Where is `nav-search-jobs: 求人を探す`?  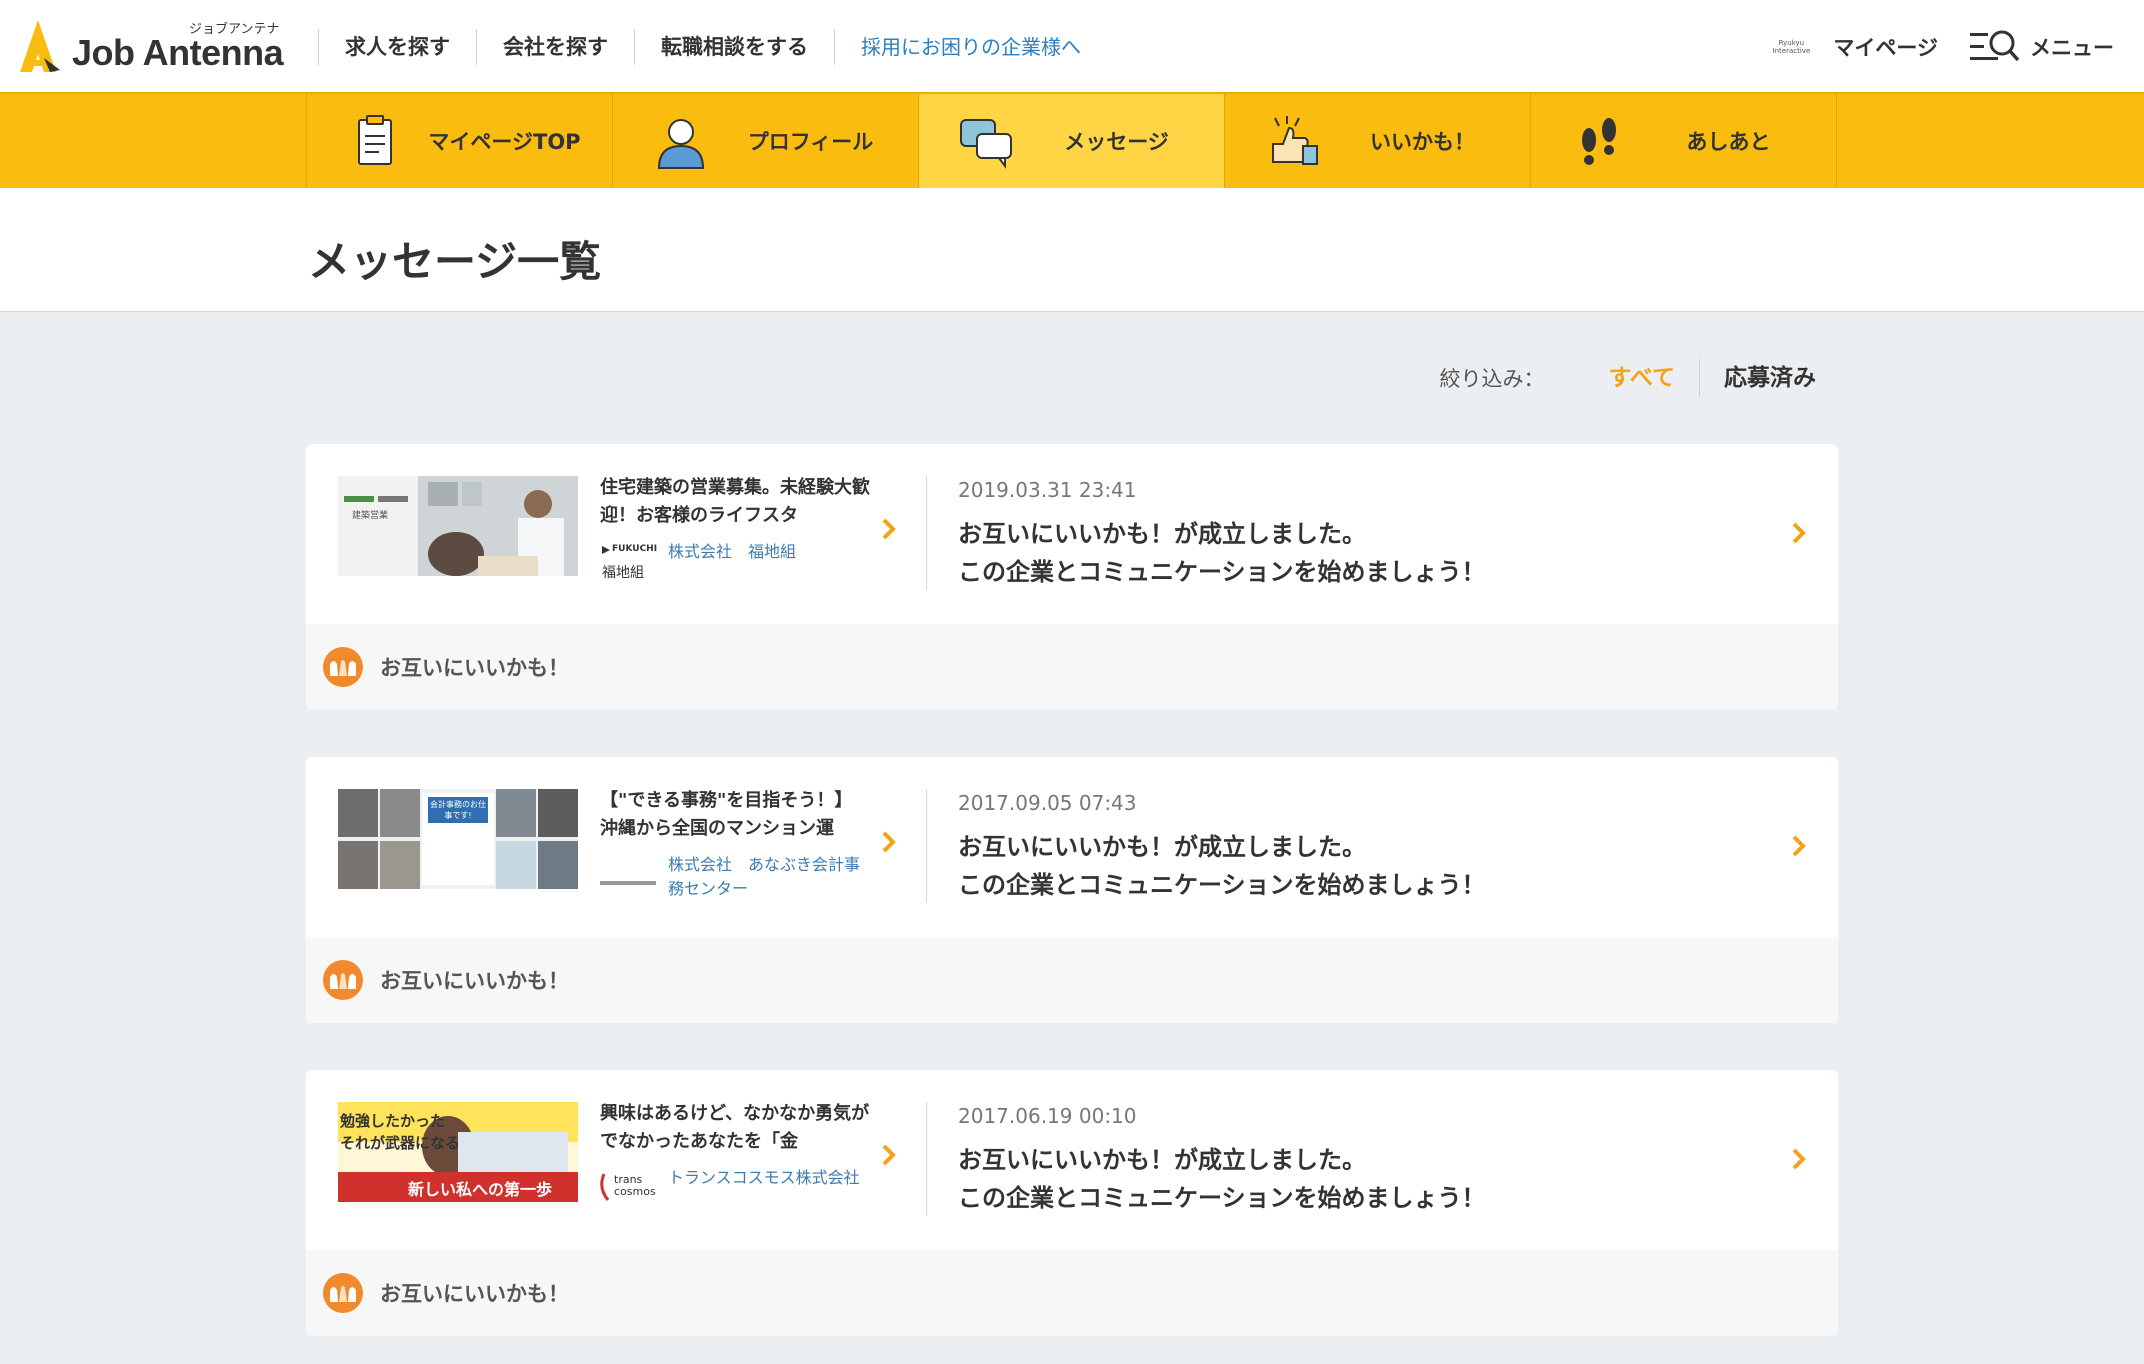 nav-search-jobs: 求人を探す is located at coordinates (397, 47).